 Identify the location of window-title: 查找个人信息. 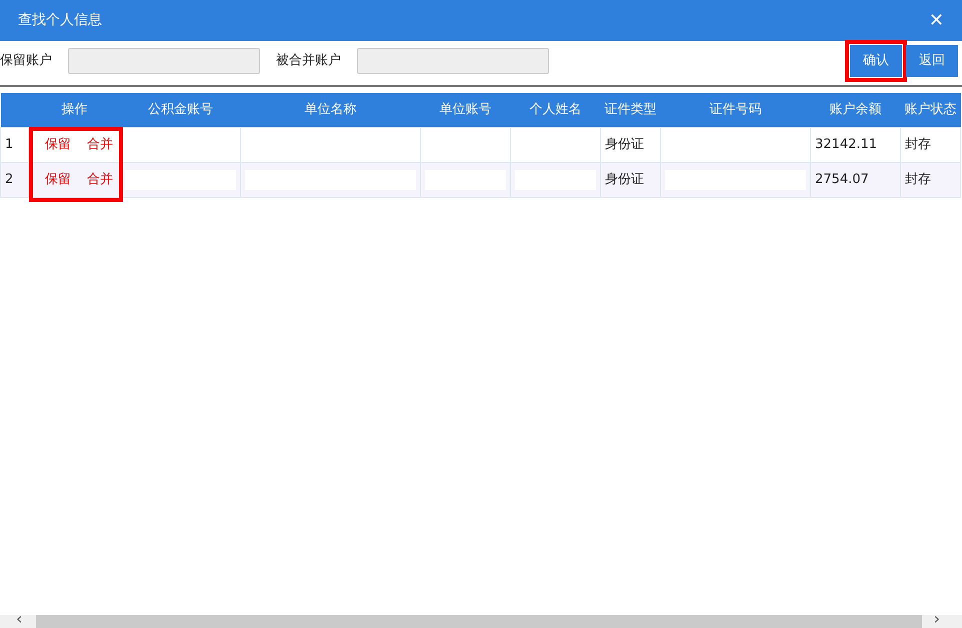
(60, 20).